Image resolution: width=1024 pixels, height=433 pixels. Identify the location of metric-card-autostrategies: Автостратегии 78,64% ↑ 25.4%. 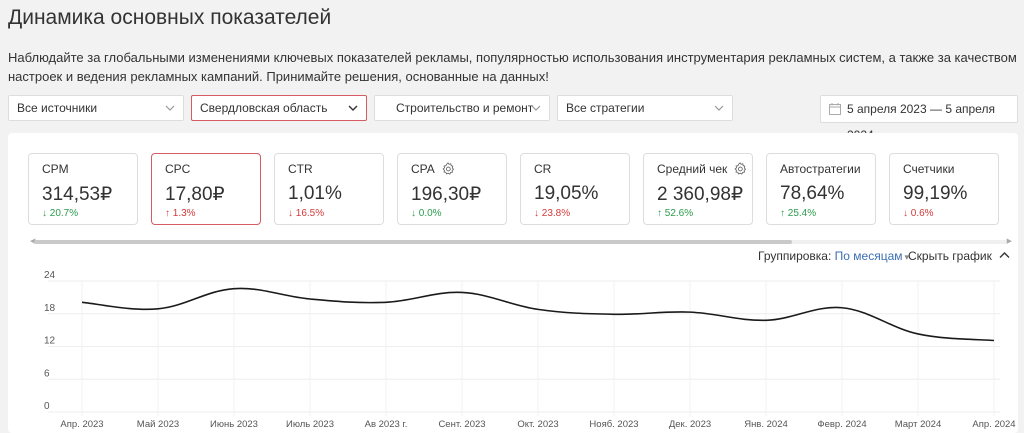
(821, 189).